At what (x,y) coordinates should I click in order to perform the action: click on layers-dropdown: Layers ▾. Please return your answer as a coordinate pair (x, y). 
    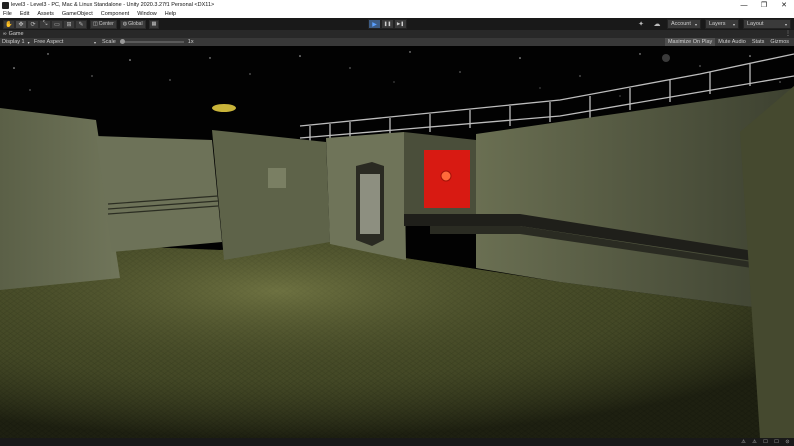
    Looking at the image, I should click on (722, 24).